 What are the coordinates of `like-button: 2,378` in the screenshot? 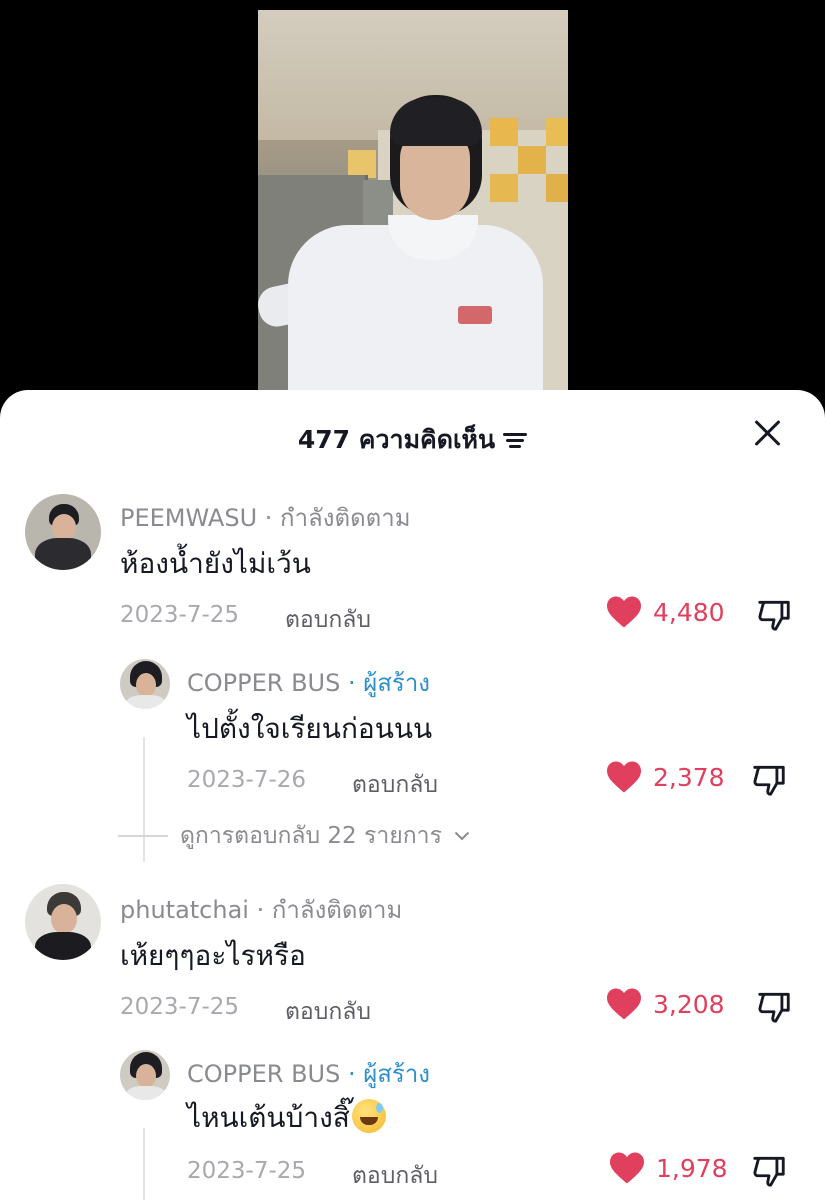 It's located at (665, 777).